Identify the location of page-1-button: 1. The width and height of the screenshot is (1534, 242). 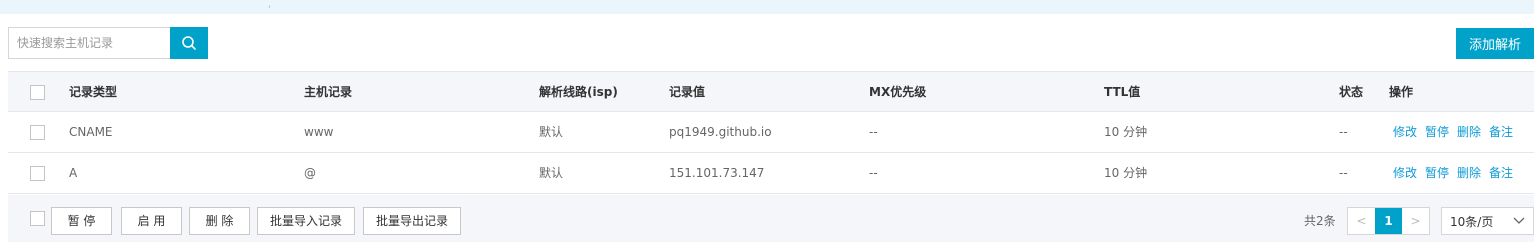
(1388, 221).